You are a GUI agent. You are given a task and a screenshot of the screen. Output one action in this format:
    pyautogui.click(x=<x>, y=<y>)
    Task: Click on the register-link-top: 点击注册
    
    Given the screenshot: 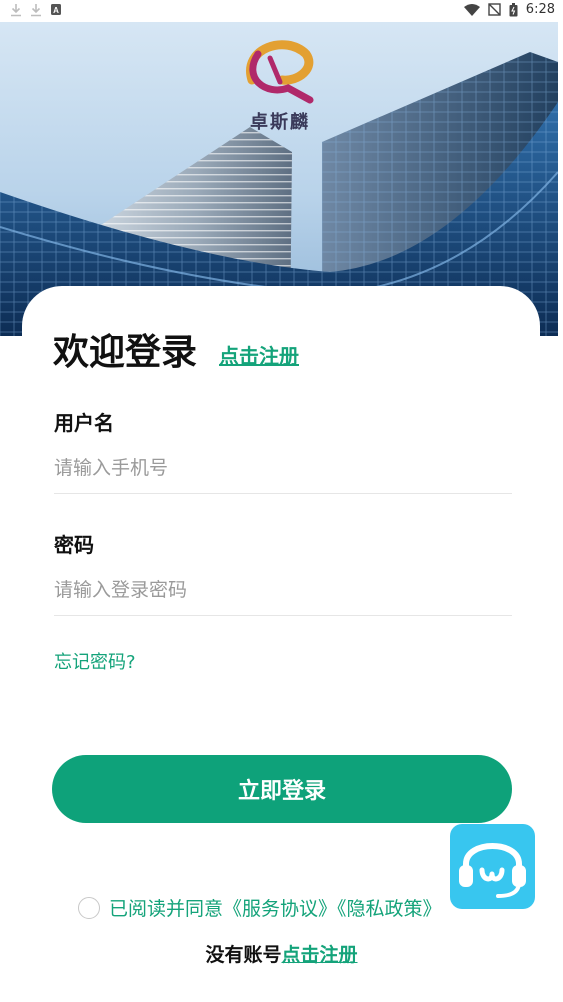 What is the action you would take?
    pyautogui.click(x=259, y=354)
    